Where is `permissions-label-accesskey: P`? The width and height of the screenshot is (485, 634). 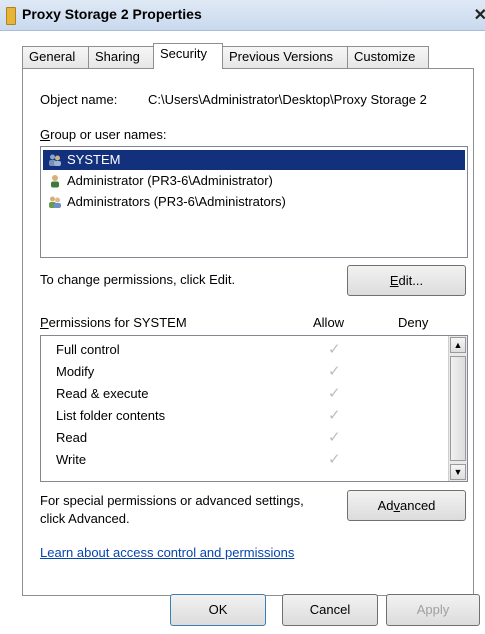
permissions-label-accesskey: P is located at coordinates (44, 322).